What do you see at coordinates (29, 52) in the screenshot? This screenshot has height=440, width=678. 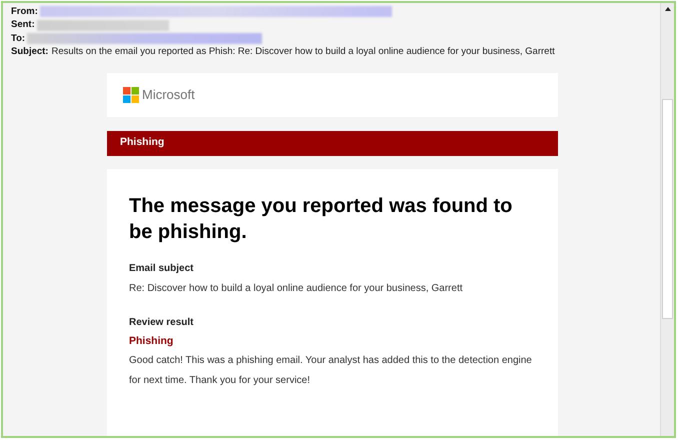 I see `header-label: Subject:` at bounding box center [29, 52].